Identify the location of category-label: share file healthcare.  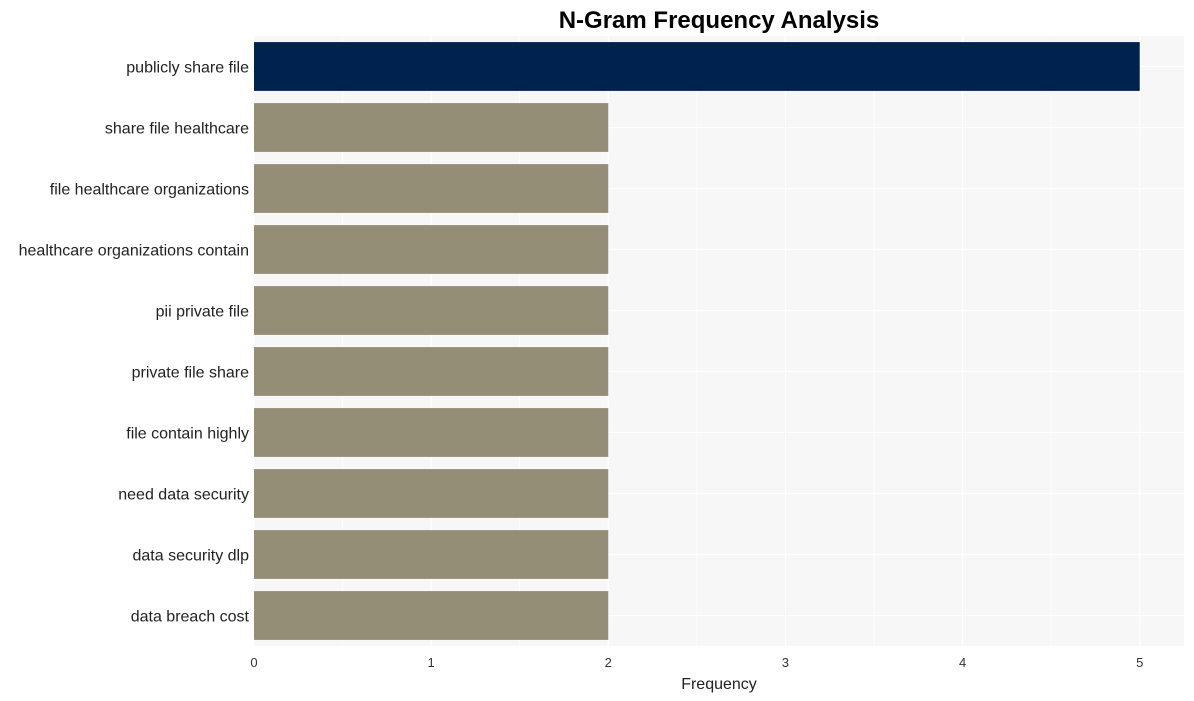
(177, 129).